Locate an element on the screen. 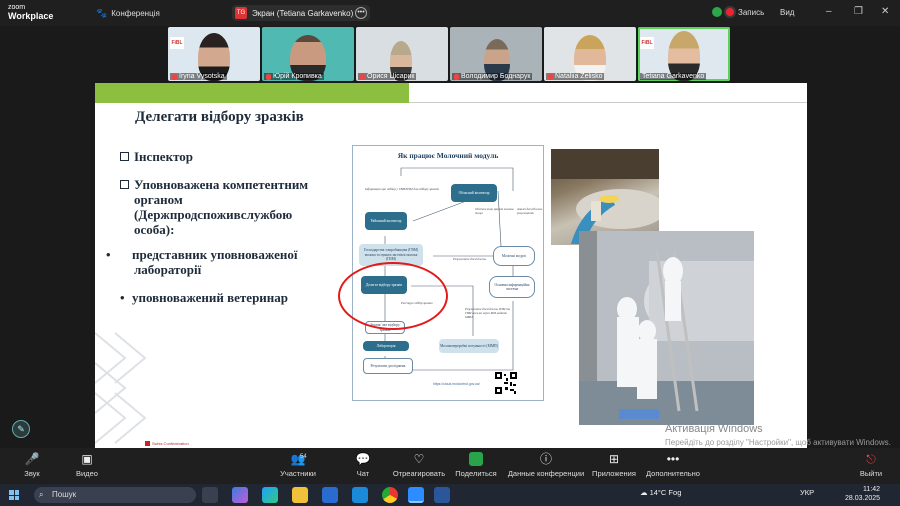 This screenshot has height=506, width=900. zoom-logo: zoom Workplace is located at coordinates (30, 12).